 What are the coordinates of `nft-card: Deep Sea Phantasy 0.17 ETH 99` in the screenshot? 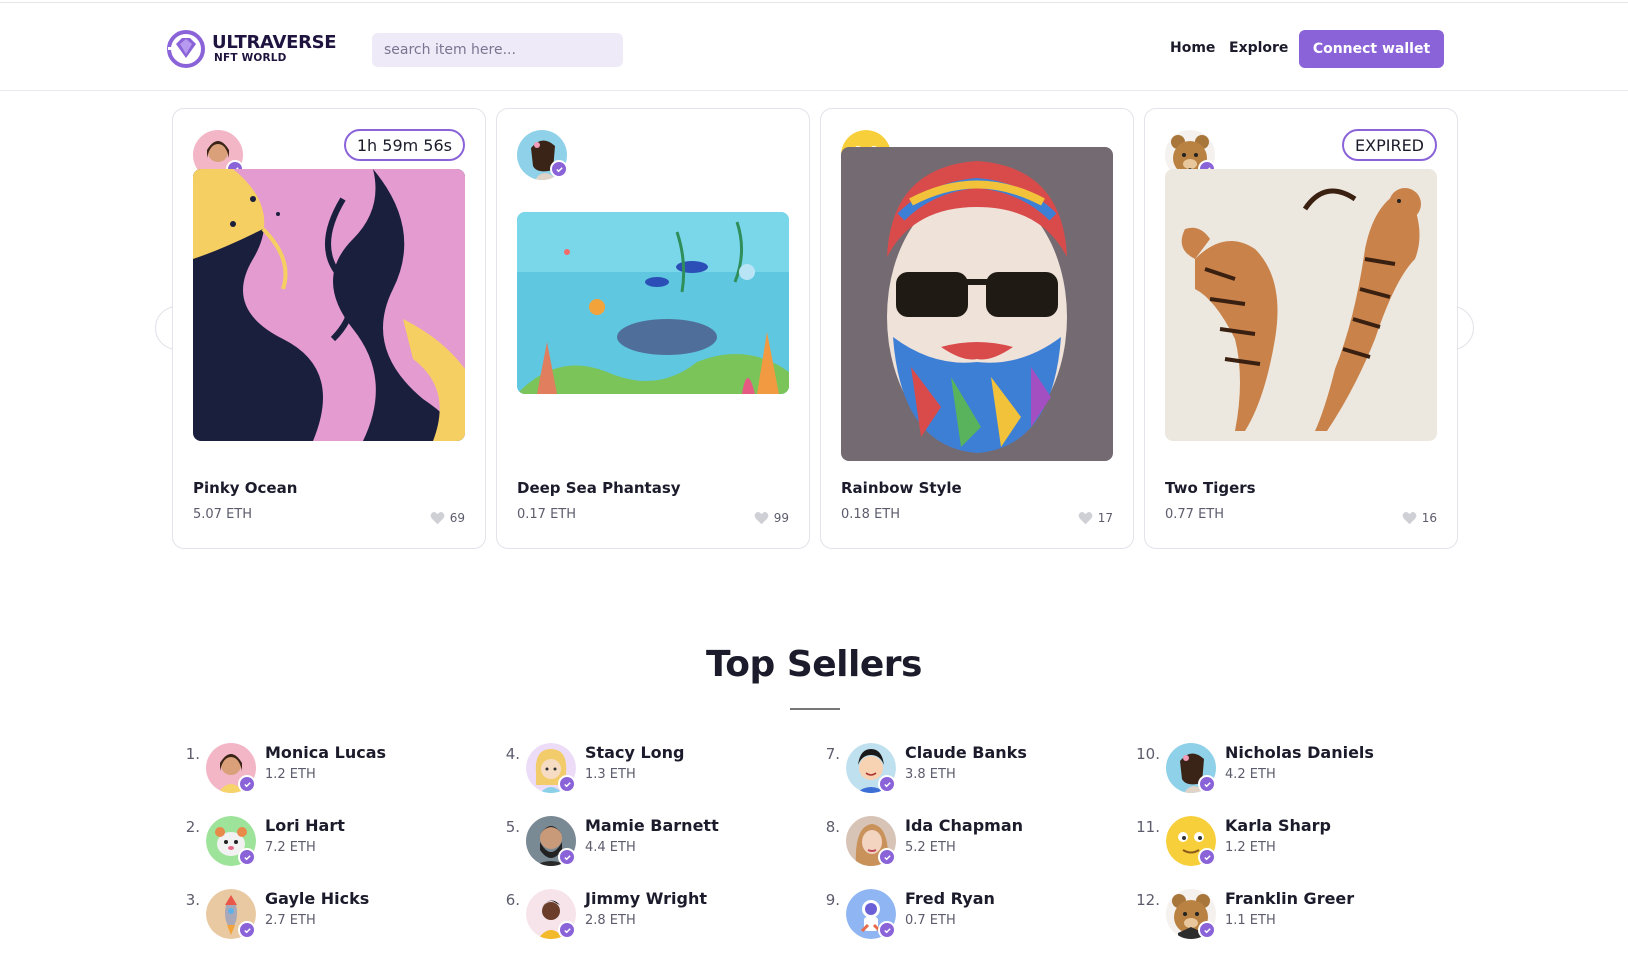 It's located at (653, 328).